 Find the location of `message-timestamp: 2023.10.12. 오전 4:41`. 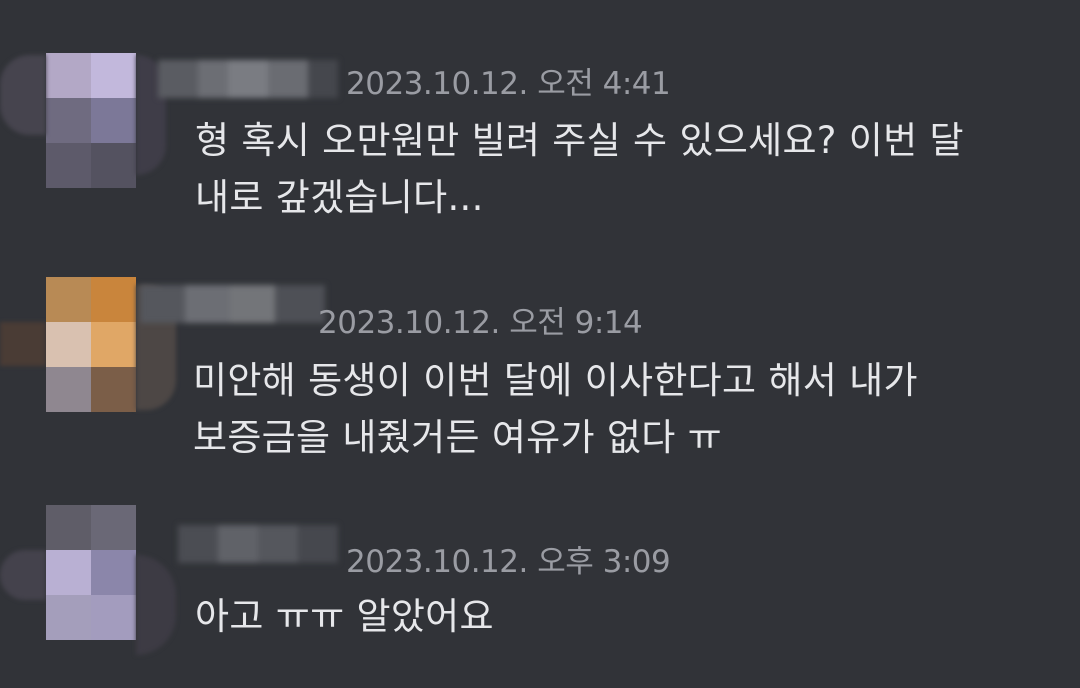

message-timestamp: 2023.10.12. 오전 4:41 is located at coordinates (508, 84).